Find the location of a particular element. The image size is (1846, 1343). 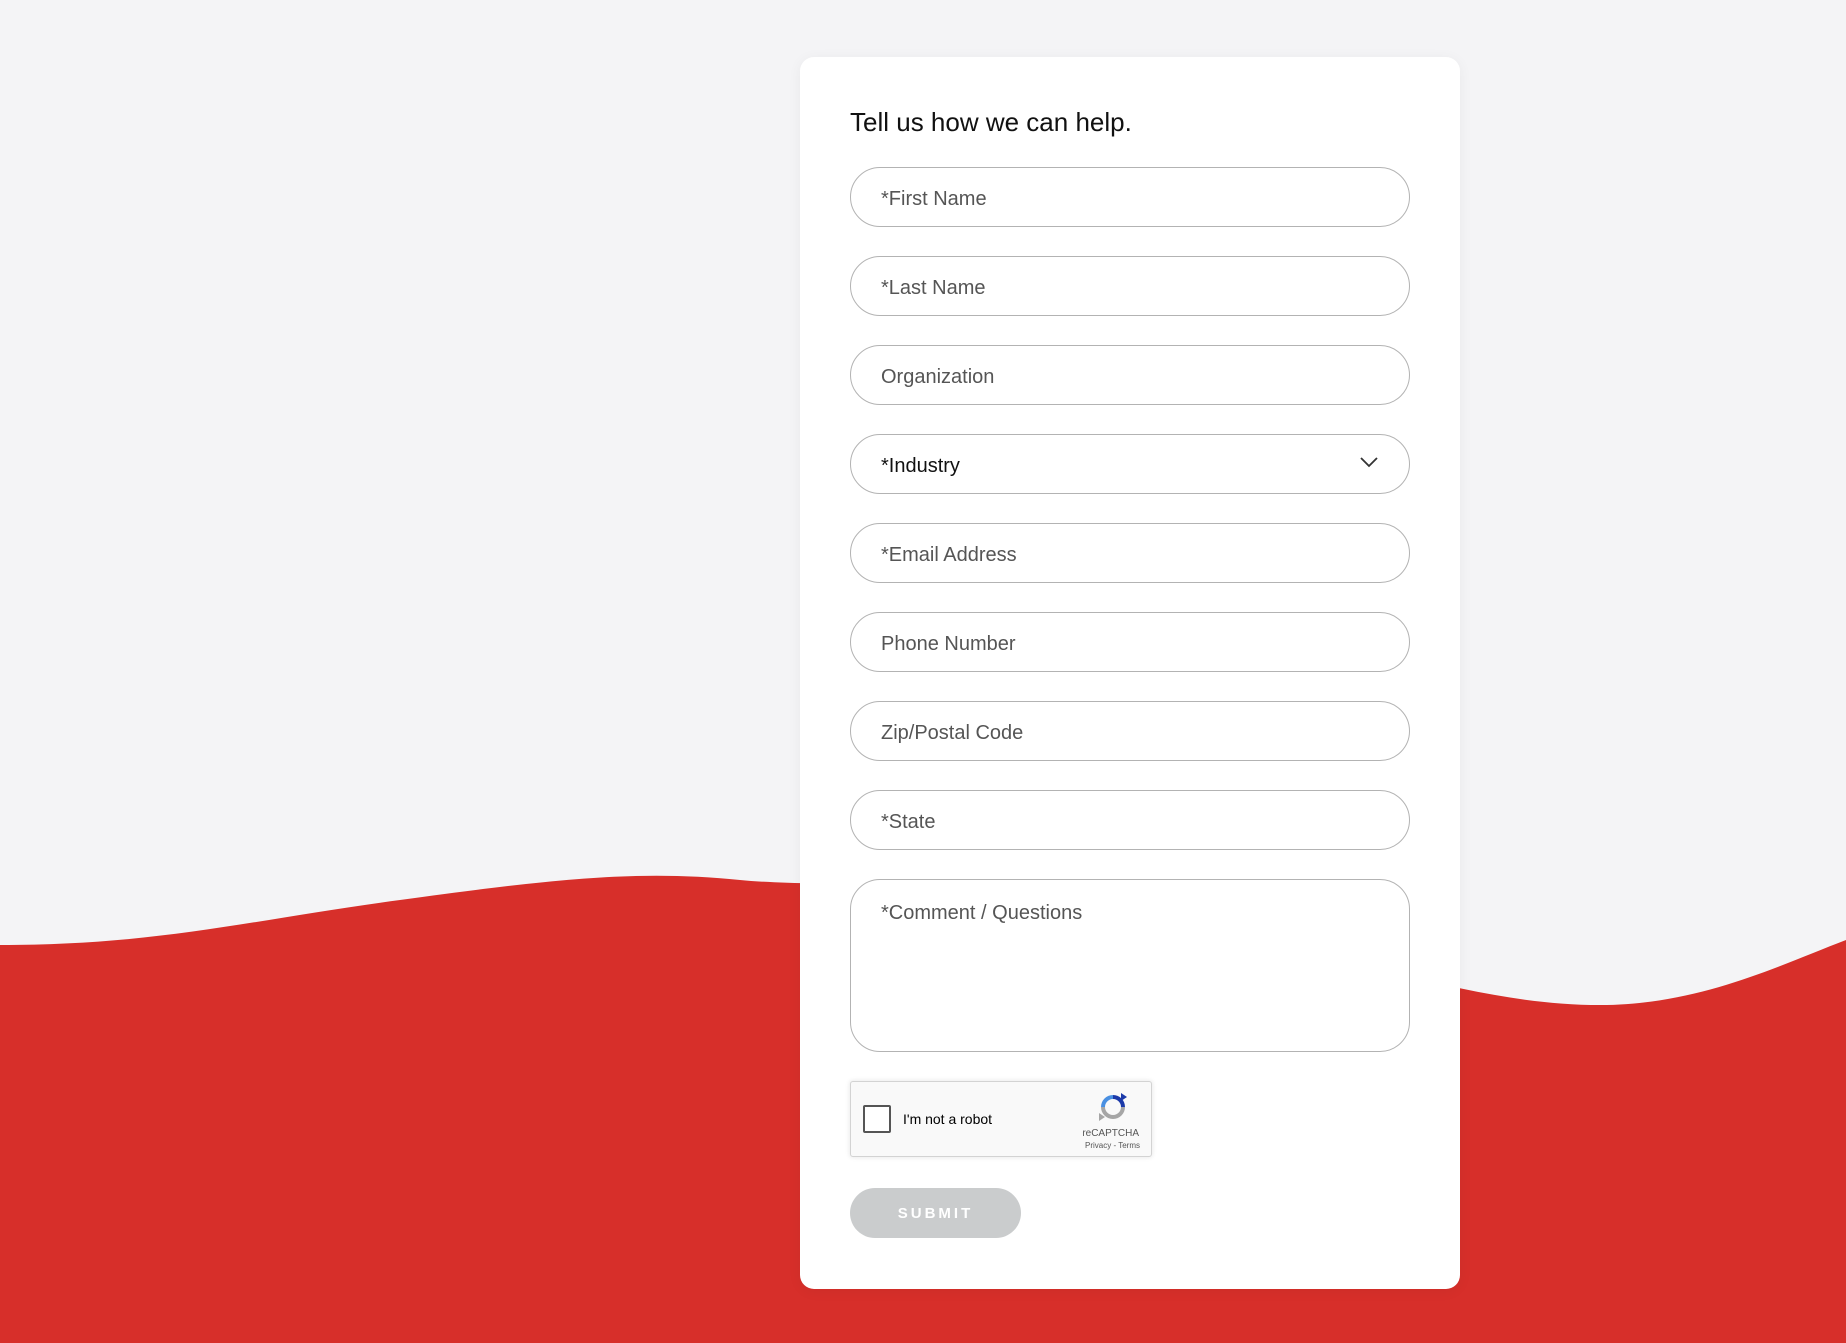

zip-input is located at coordinates (1130, 733).